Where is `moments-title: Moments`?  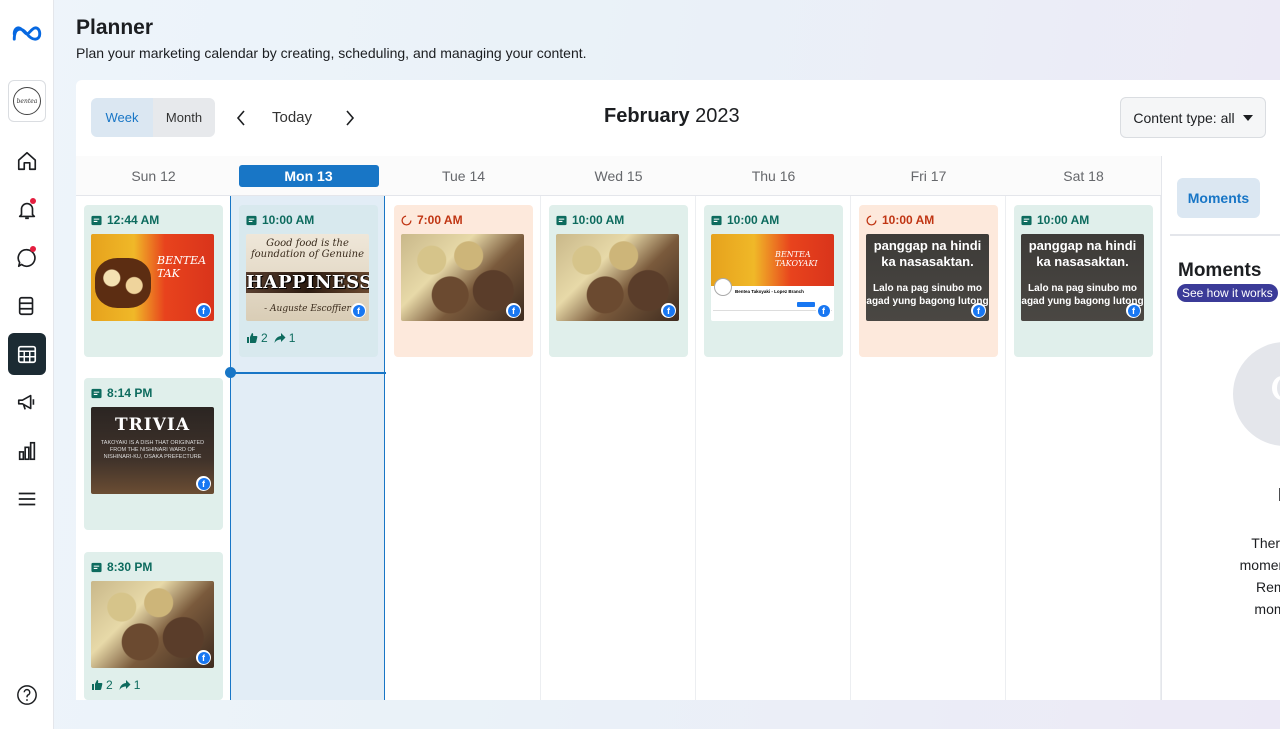
moments-title: Moments is located at coordinates (1220, 270).